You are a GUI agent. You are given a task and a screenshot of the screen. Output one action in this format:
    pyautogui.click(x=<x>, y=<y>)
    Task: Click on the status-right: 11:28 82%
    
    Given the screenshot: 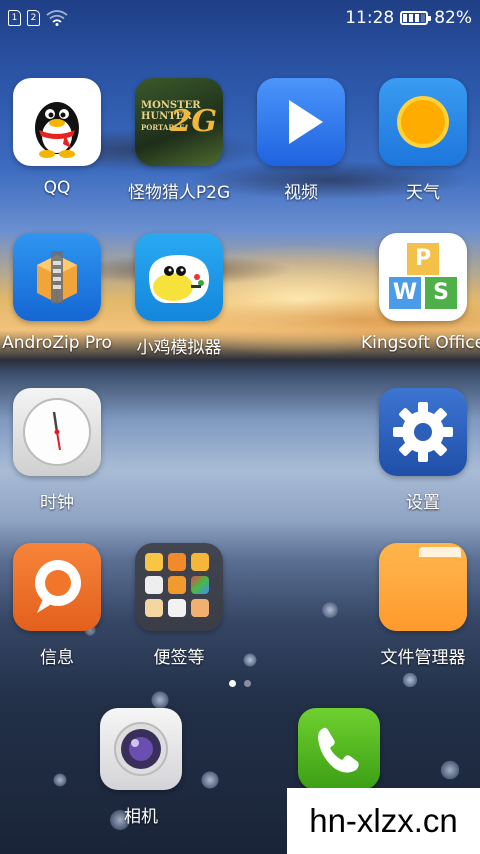 What is the action you would take?
    pyautogui.click(x=408, y=18)
    